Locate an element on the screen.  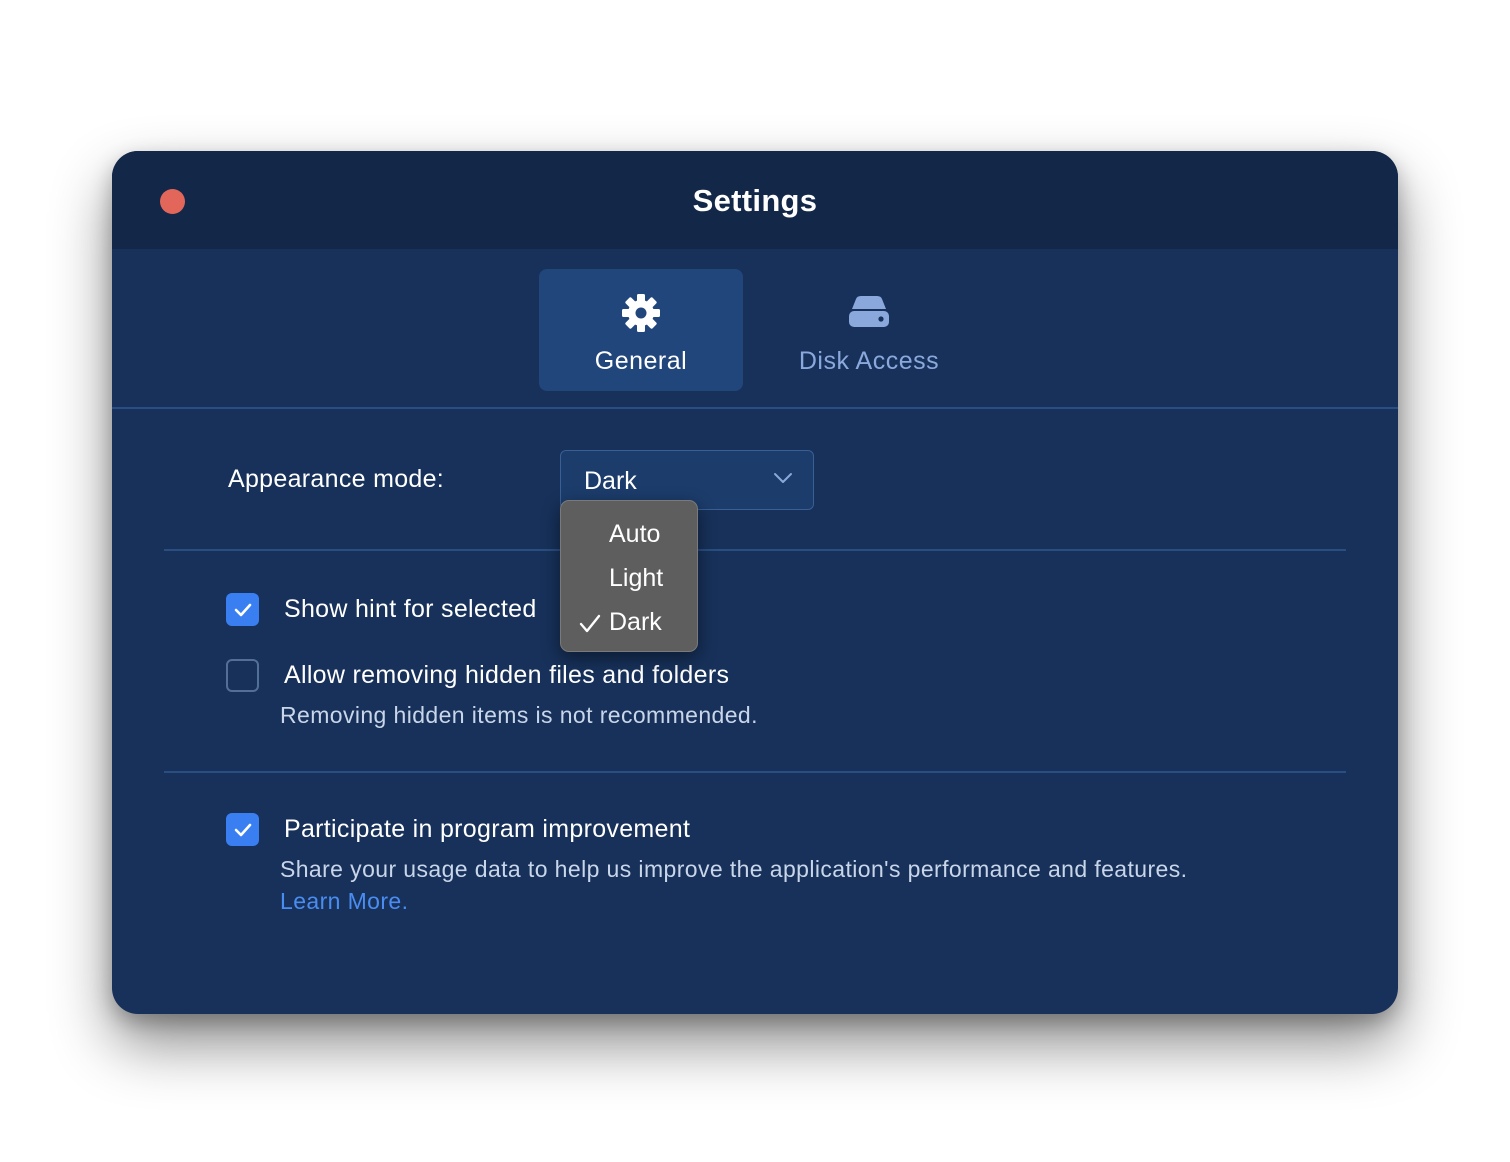
appearance-mode-value: Dark is located at coordinates (610, 481).